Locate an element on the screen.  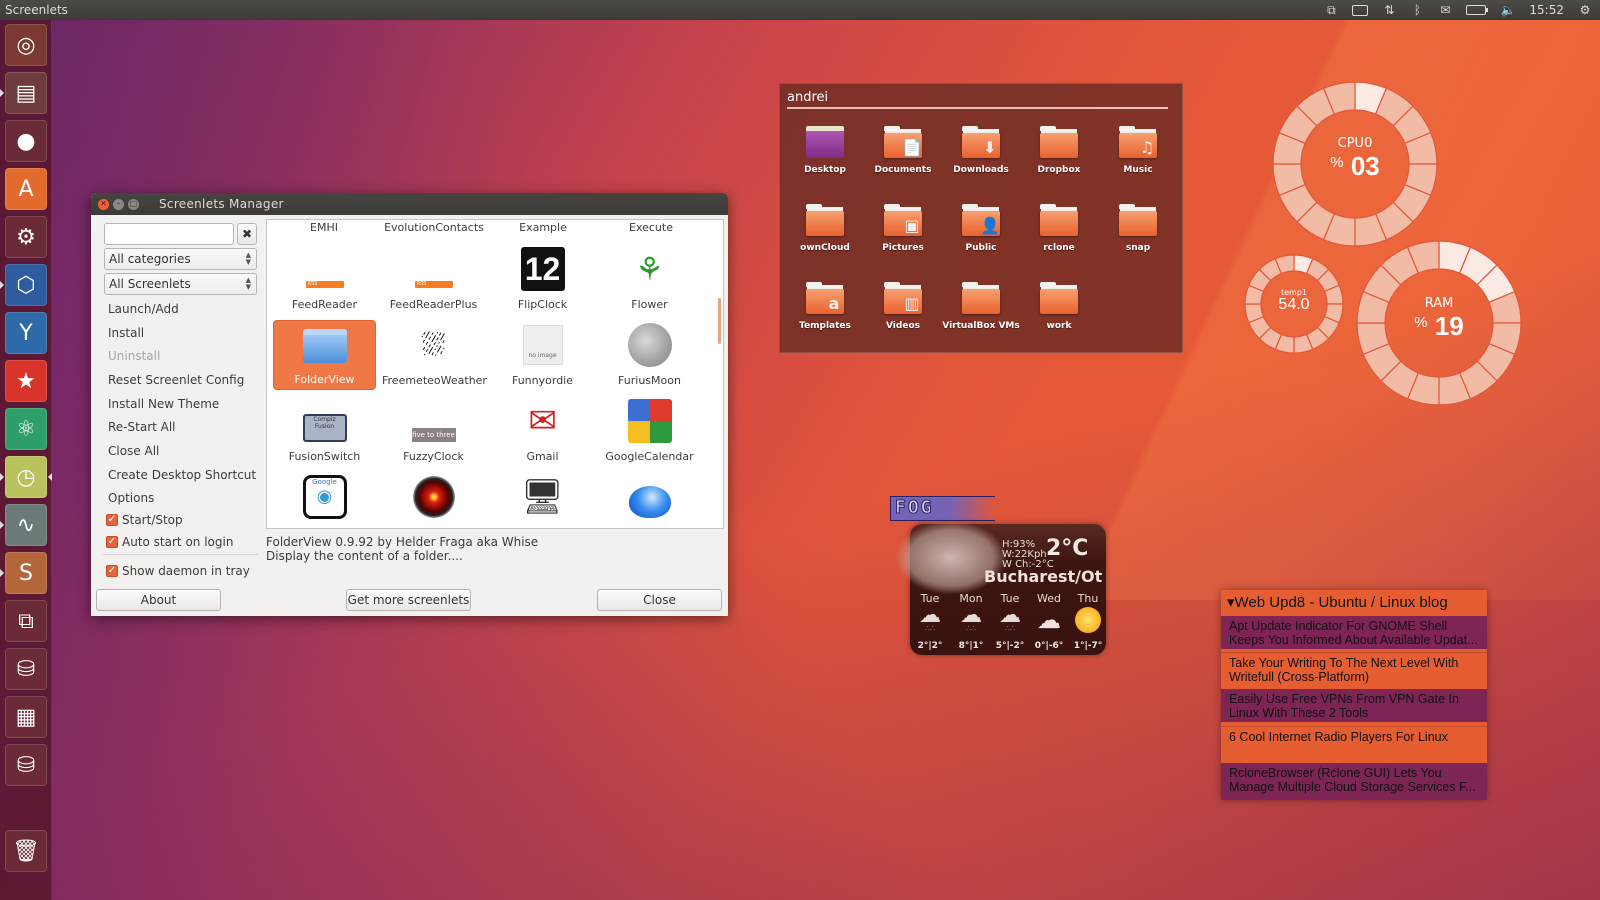
launcher-item-network-server: ▦ is located at coordinates (26, 717).